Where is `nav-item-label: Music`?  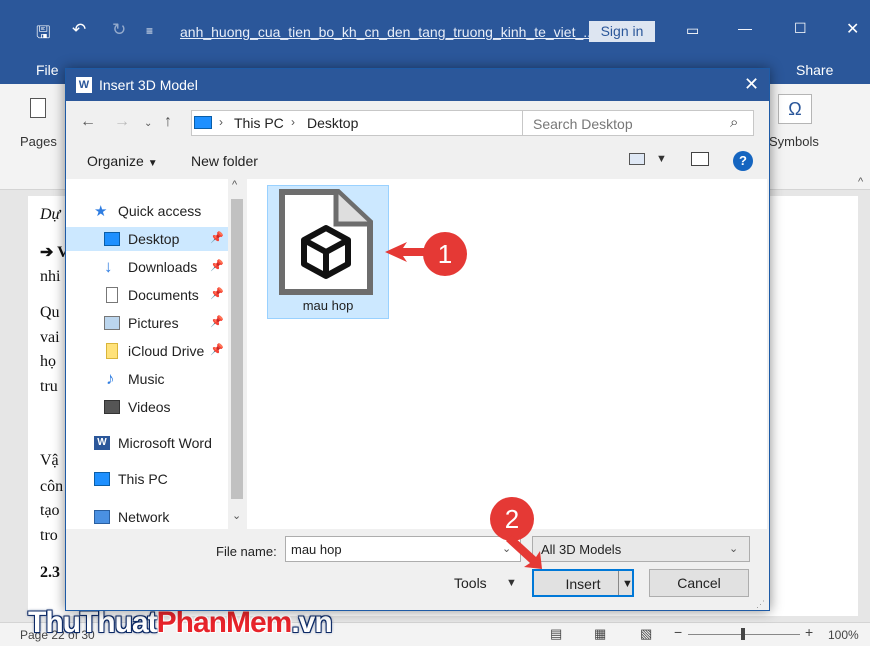
nav-item-label: Music is located at coordinates (146, 379).